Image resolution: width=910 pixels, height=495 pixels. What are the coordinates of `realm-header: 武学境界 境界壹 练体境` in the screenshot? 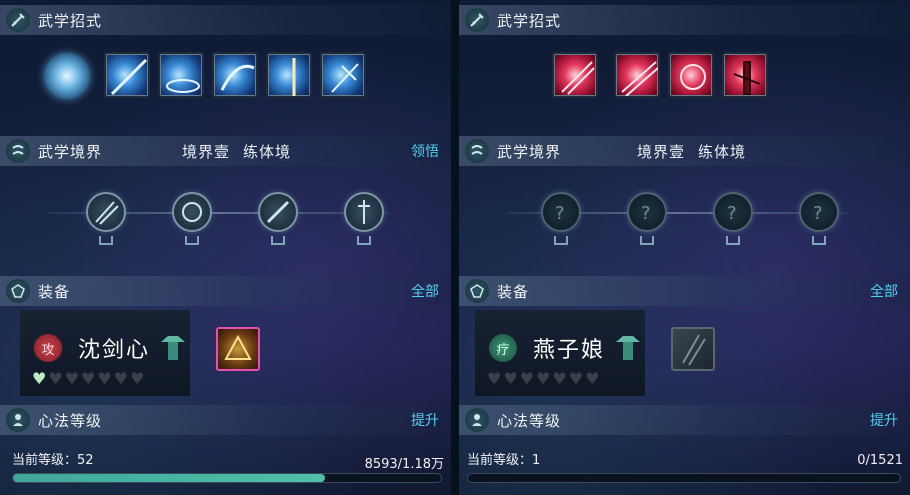 It's located at (684, 151).